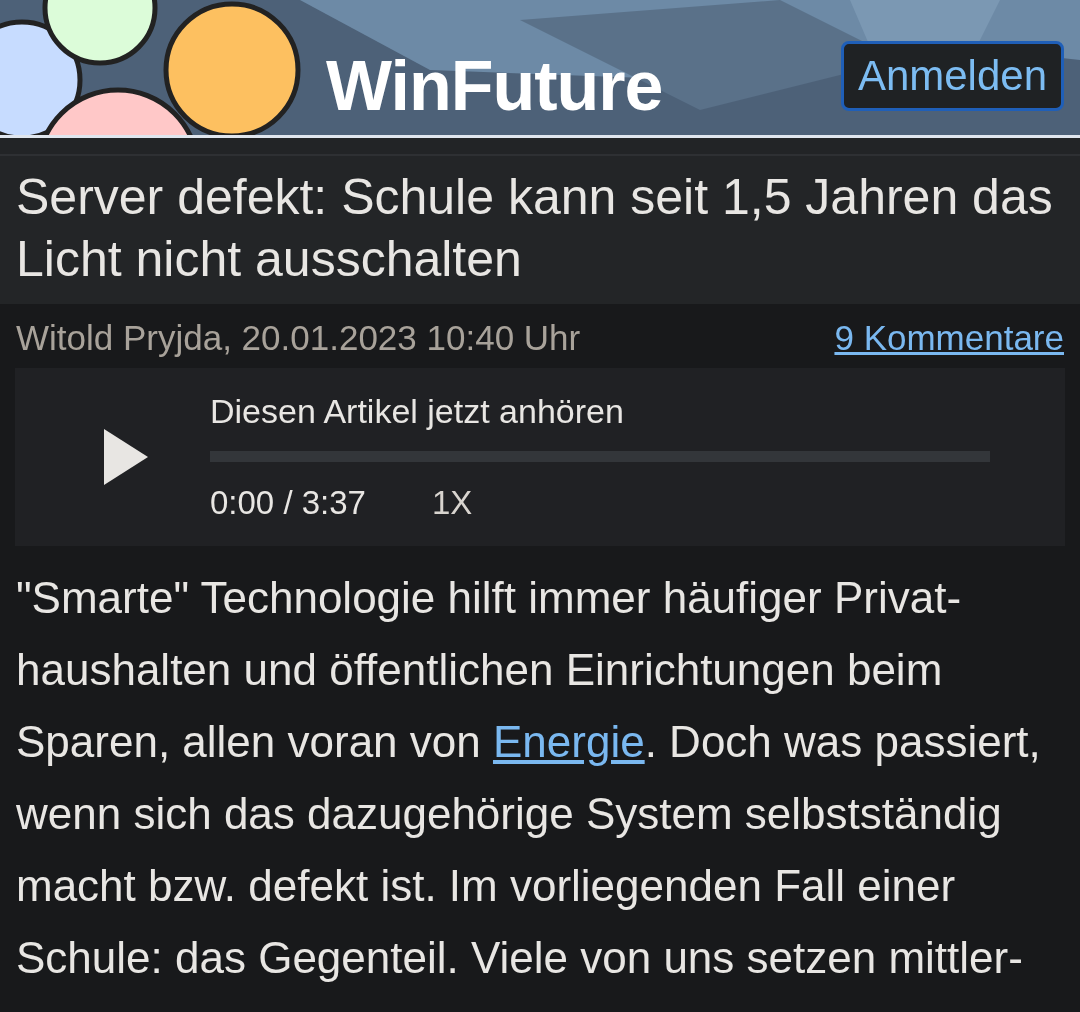 This screenshot has height=1012, width=1080. What do you see at coordinates (417, 411) in the screenshot?
I see `player-label: Diesen Artikel jetzt anhören` at bounding box center [417, 411].